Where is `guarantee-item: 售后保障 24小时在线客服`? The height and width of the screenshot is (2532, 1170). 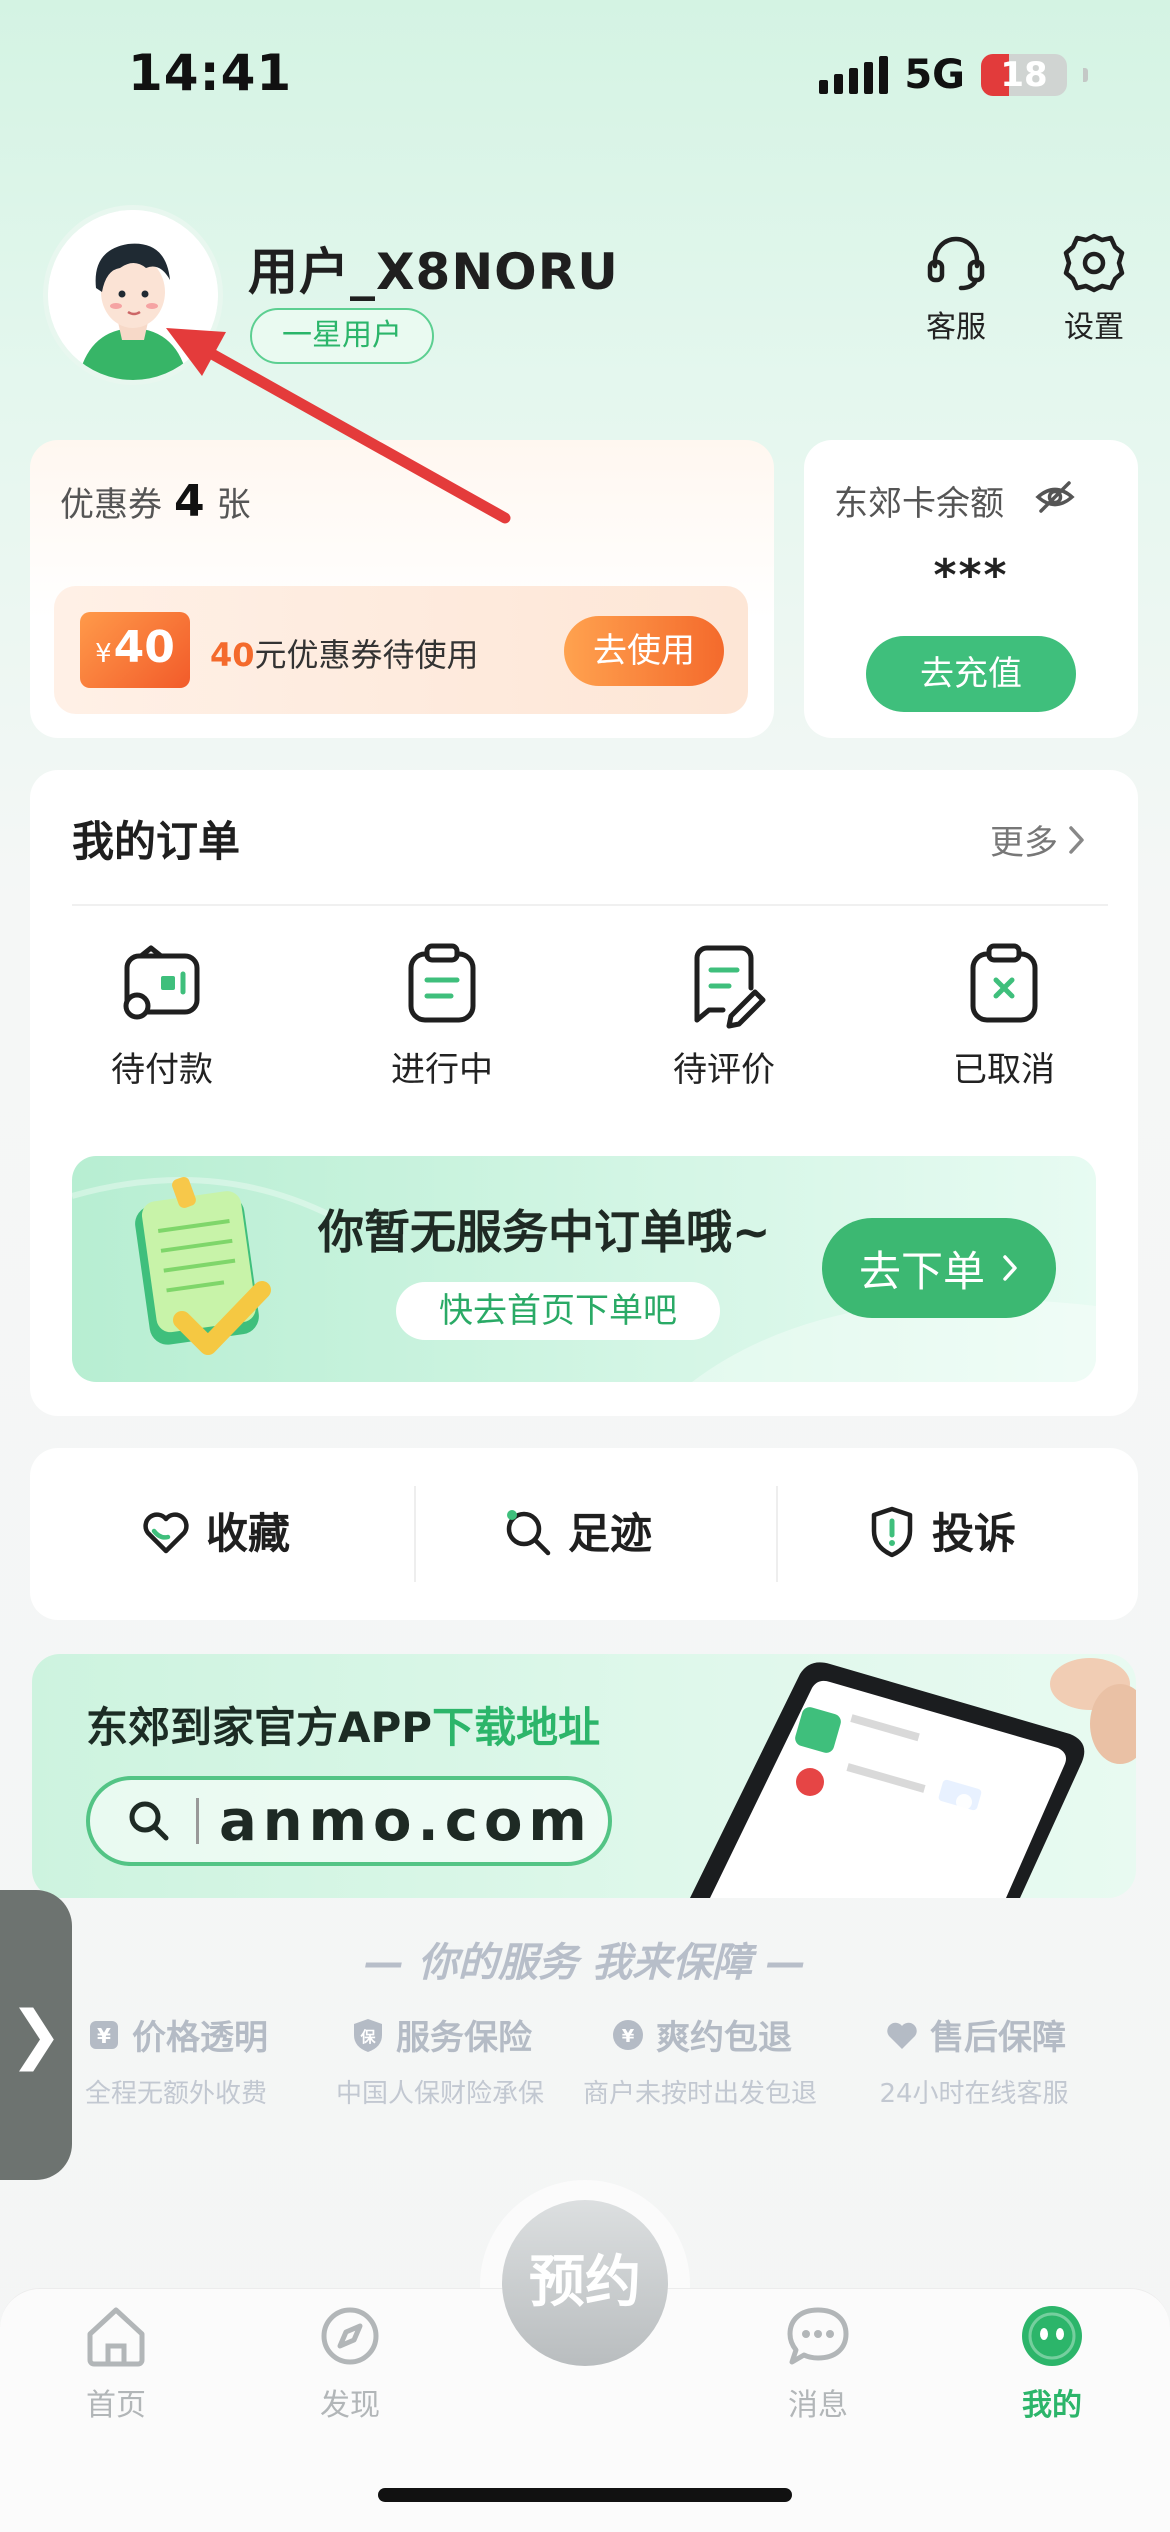
guarantee-item: 售后保障 24小时在线客服 is located at coordinates (974, 2060).